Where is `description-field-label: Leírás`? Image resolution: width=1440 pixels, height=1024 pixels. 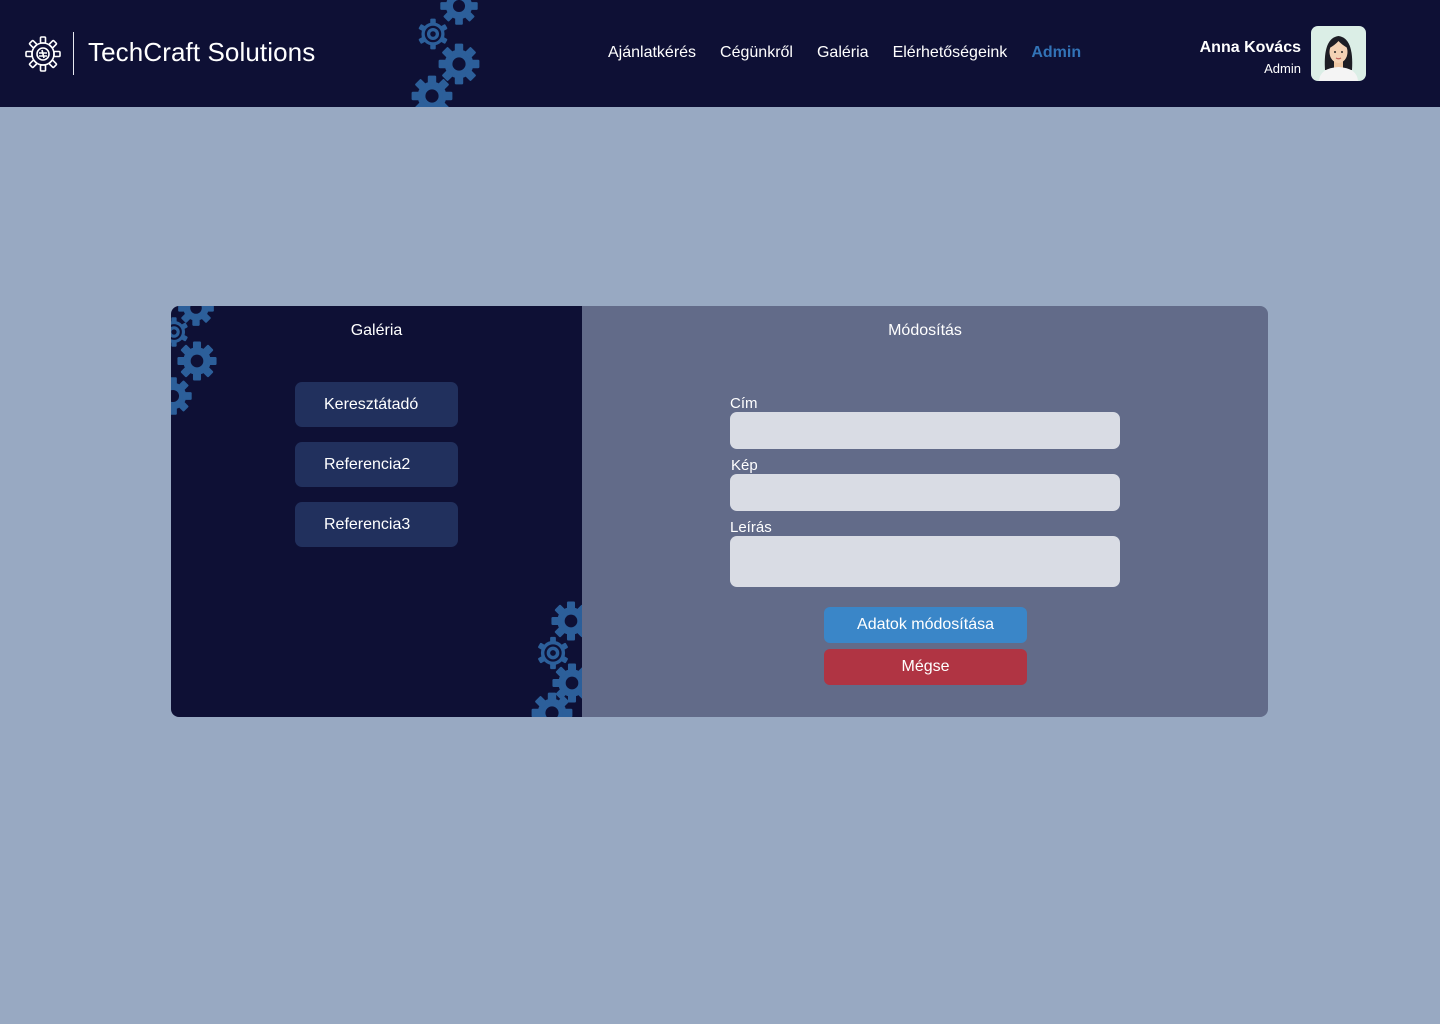
description-field-label: Leírás is located at coordinates (751, 527).